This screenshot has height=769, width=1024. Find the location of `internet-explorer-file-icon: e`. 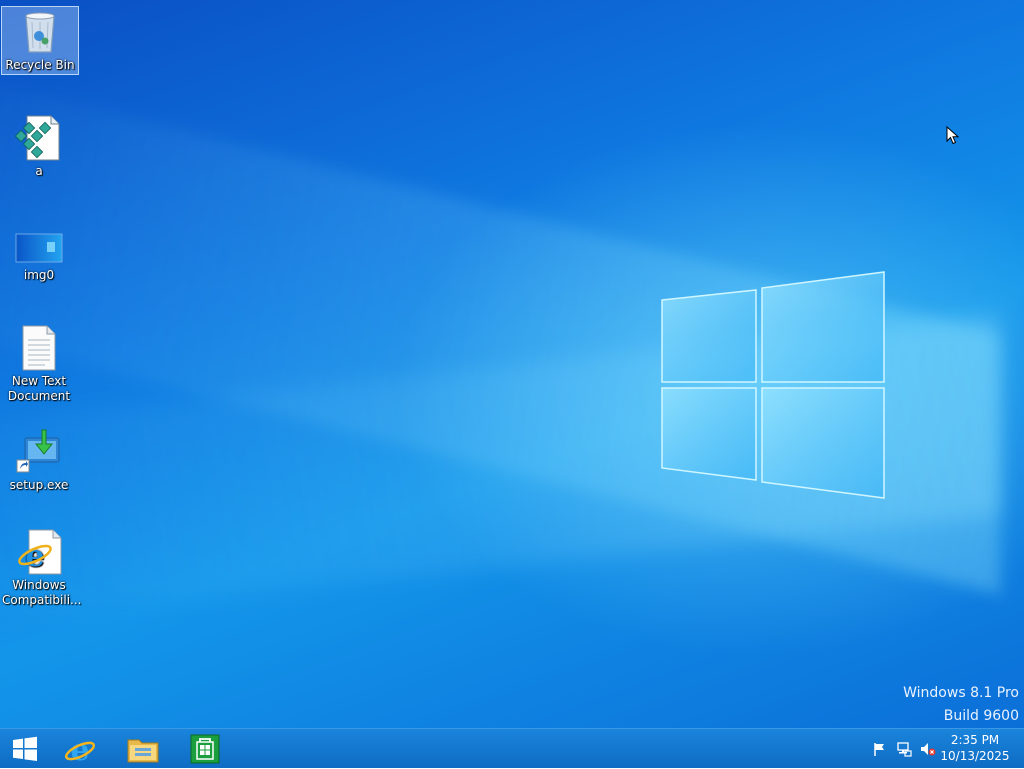

internet-explorer-file-icon: e is located at coordinates (39, 552).